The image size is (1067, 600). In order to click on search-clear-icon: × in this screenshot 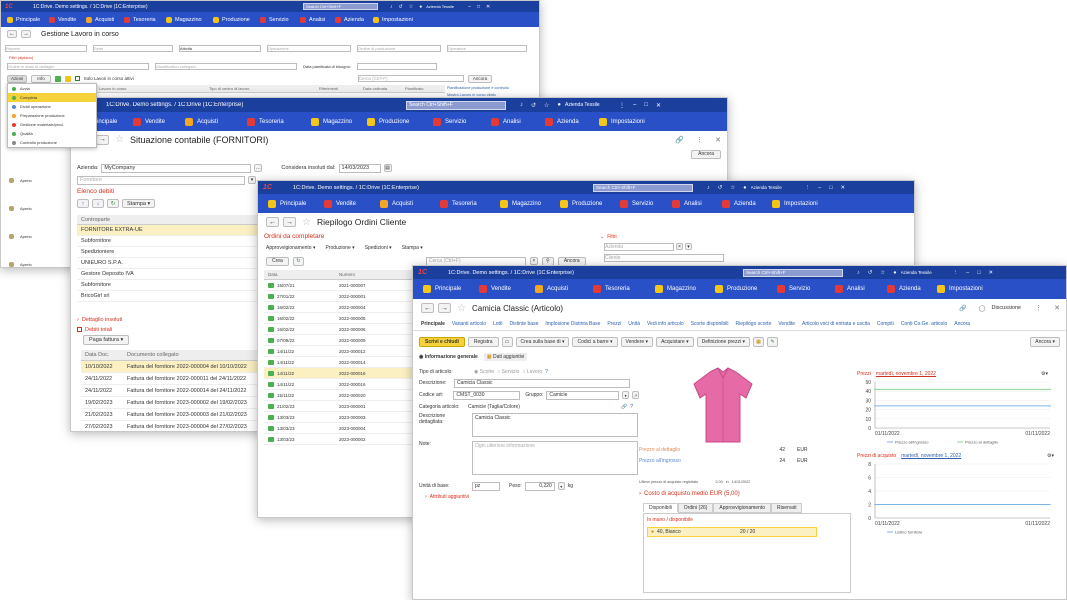, I will do `click(533, 261)`.